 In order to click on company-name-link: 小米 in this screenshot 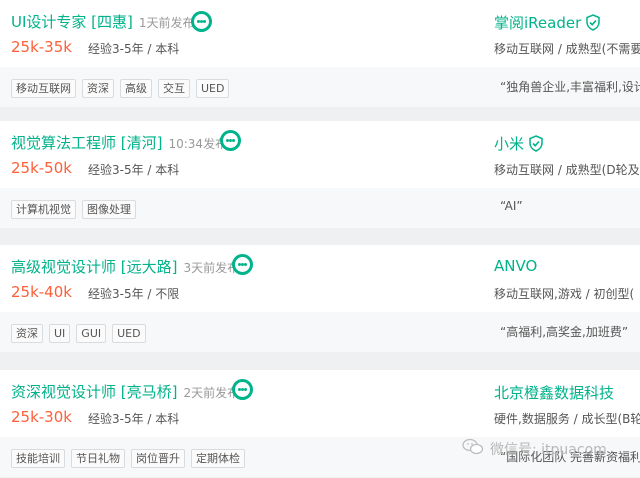, I will do `click(519, 144)`.